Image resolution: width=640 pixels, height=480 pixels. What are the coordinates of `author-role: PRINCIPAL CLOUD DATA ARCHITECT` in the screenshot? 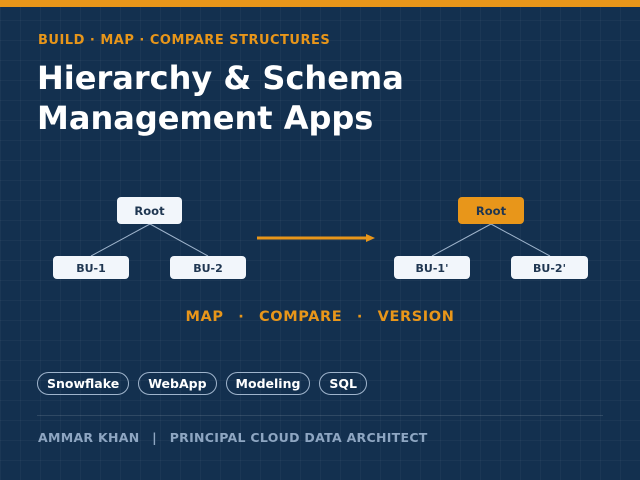 It's located at (298, 437).